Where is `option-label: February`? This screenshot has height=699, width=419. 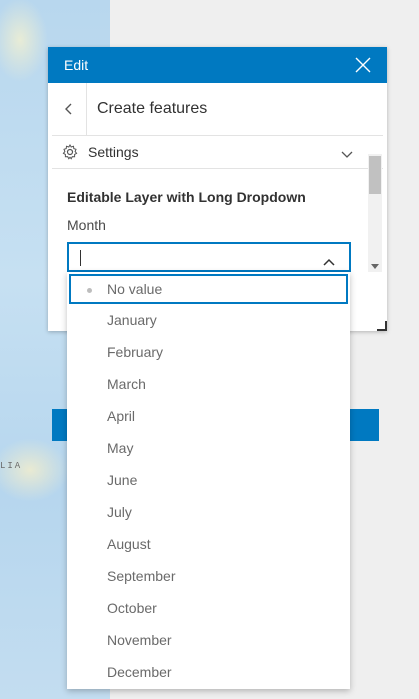
option-label: February is located at coordinates (135, 352).